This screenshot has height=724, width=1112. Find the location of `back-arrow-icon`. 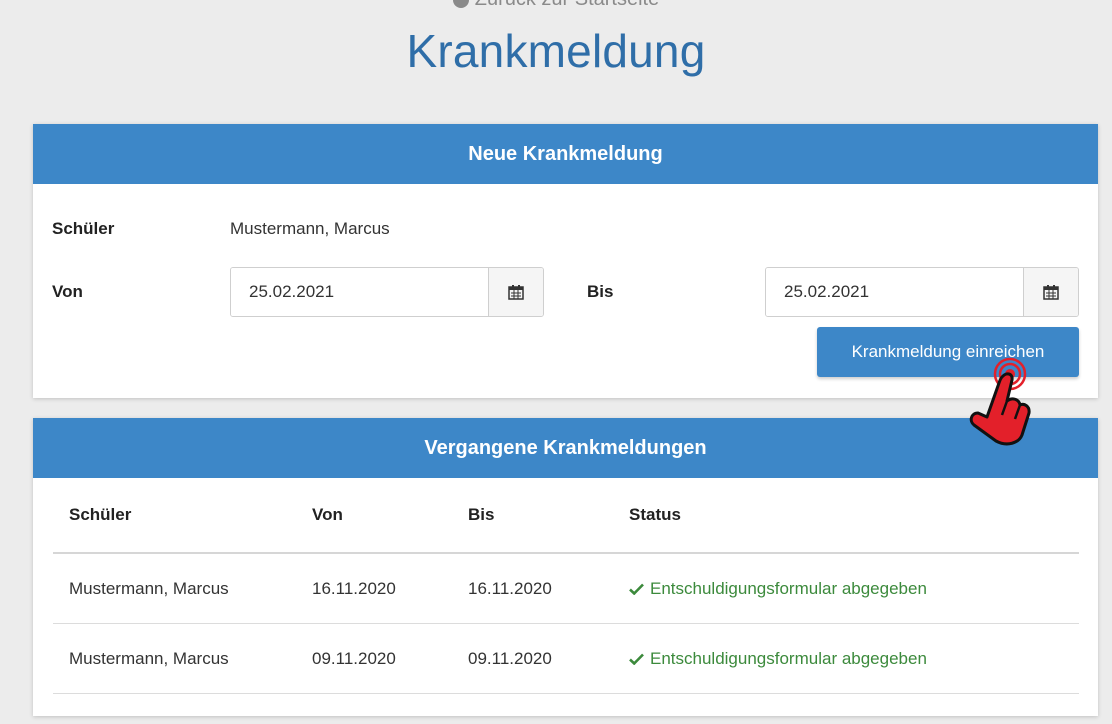

back-arrow-icon is located at coordinates (460, 4).